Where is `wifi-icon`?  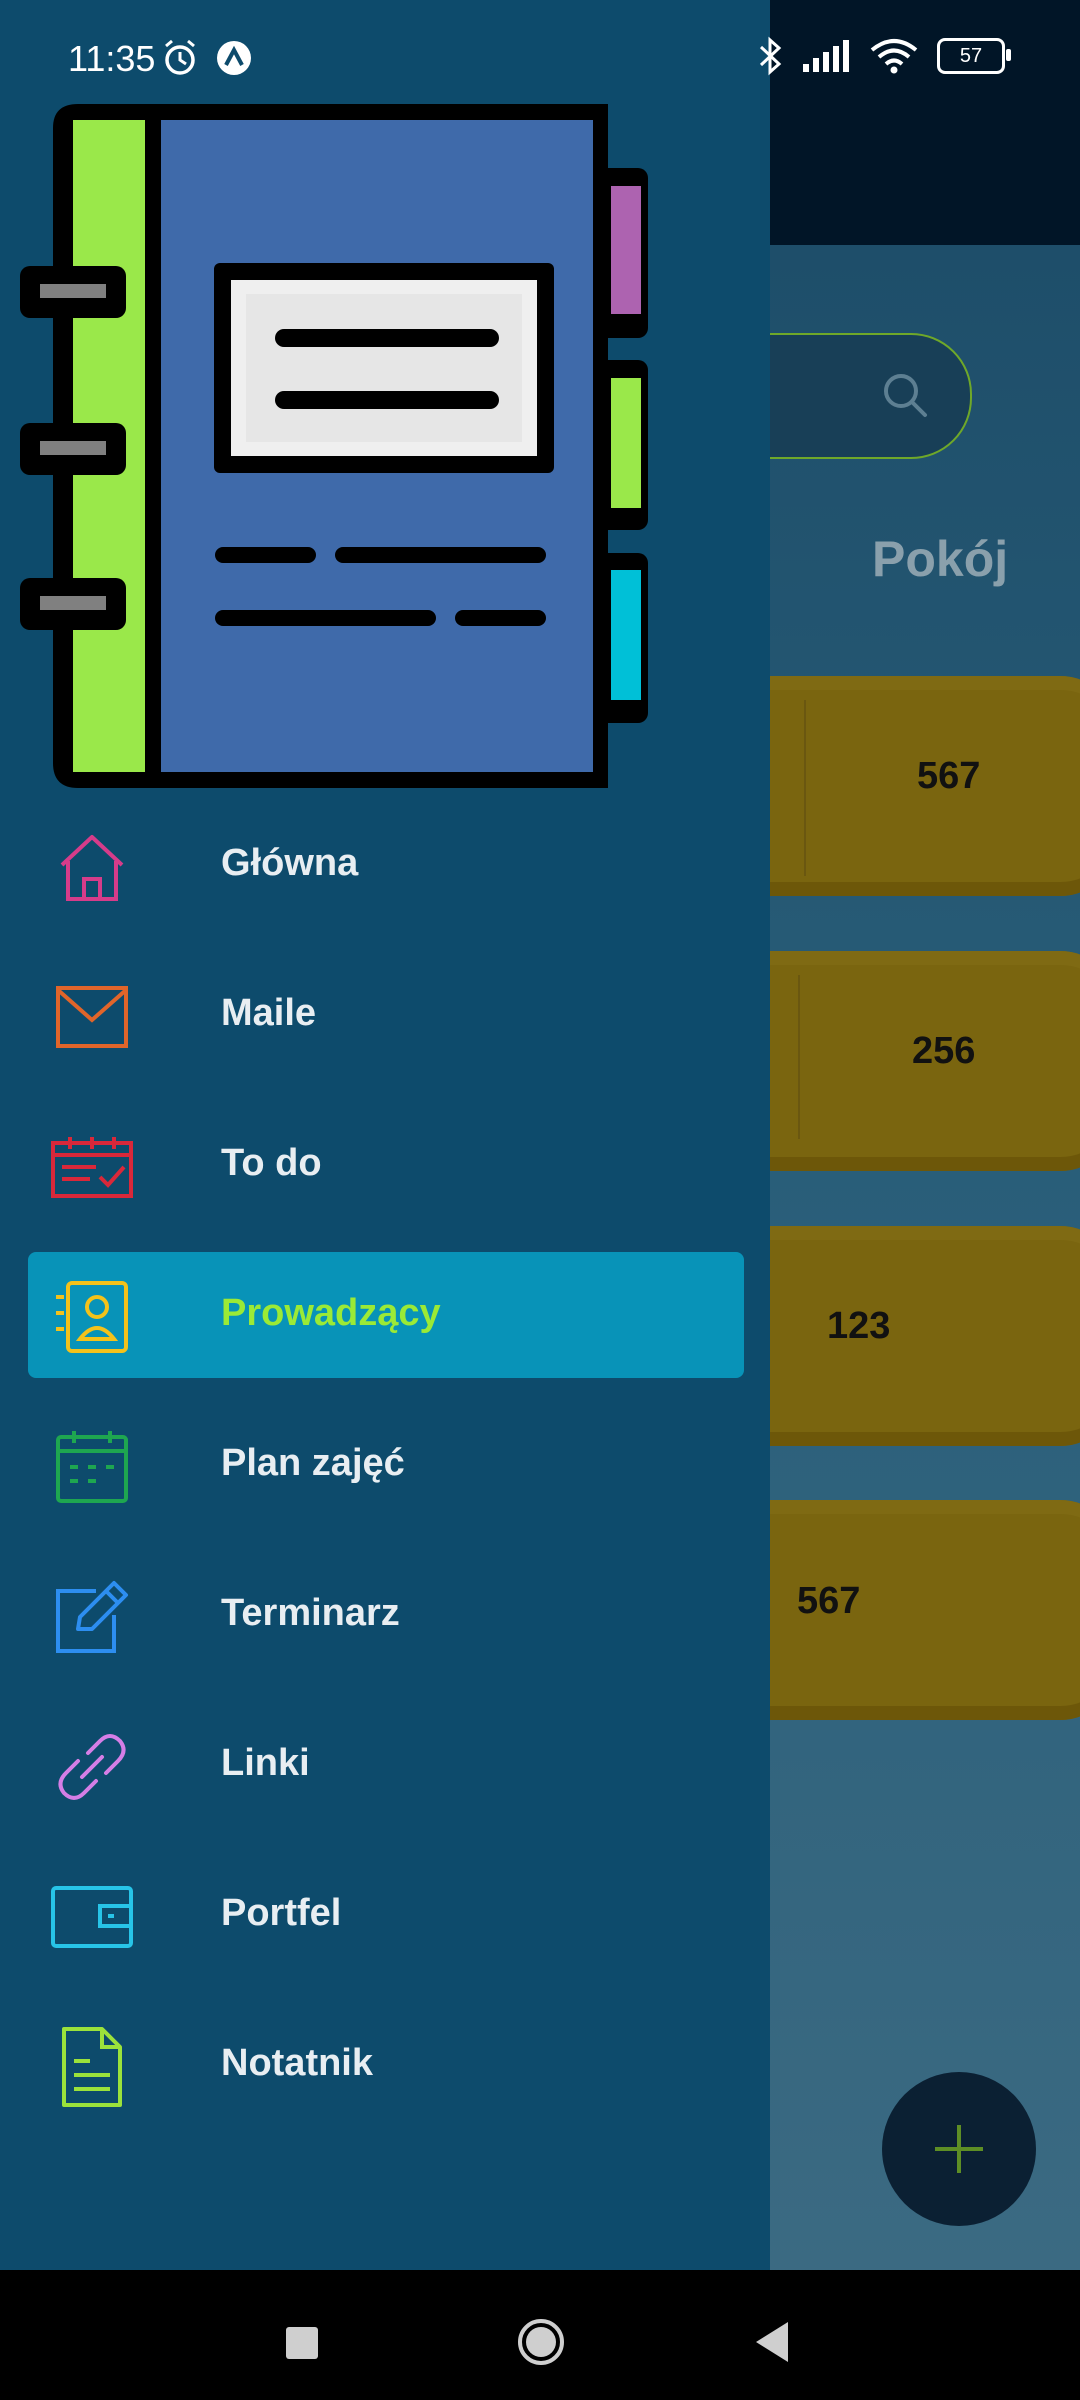
wifi-icon is located at coordinates (894, 56).